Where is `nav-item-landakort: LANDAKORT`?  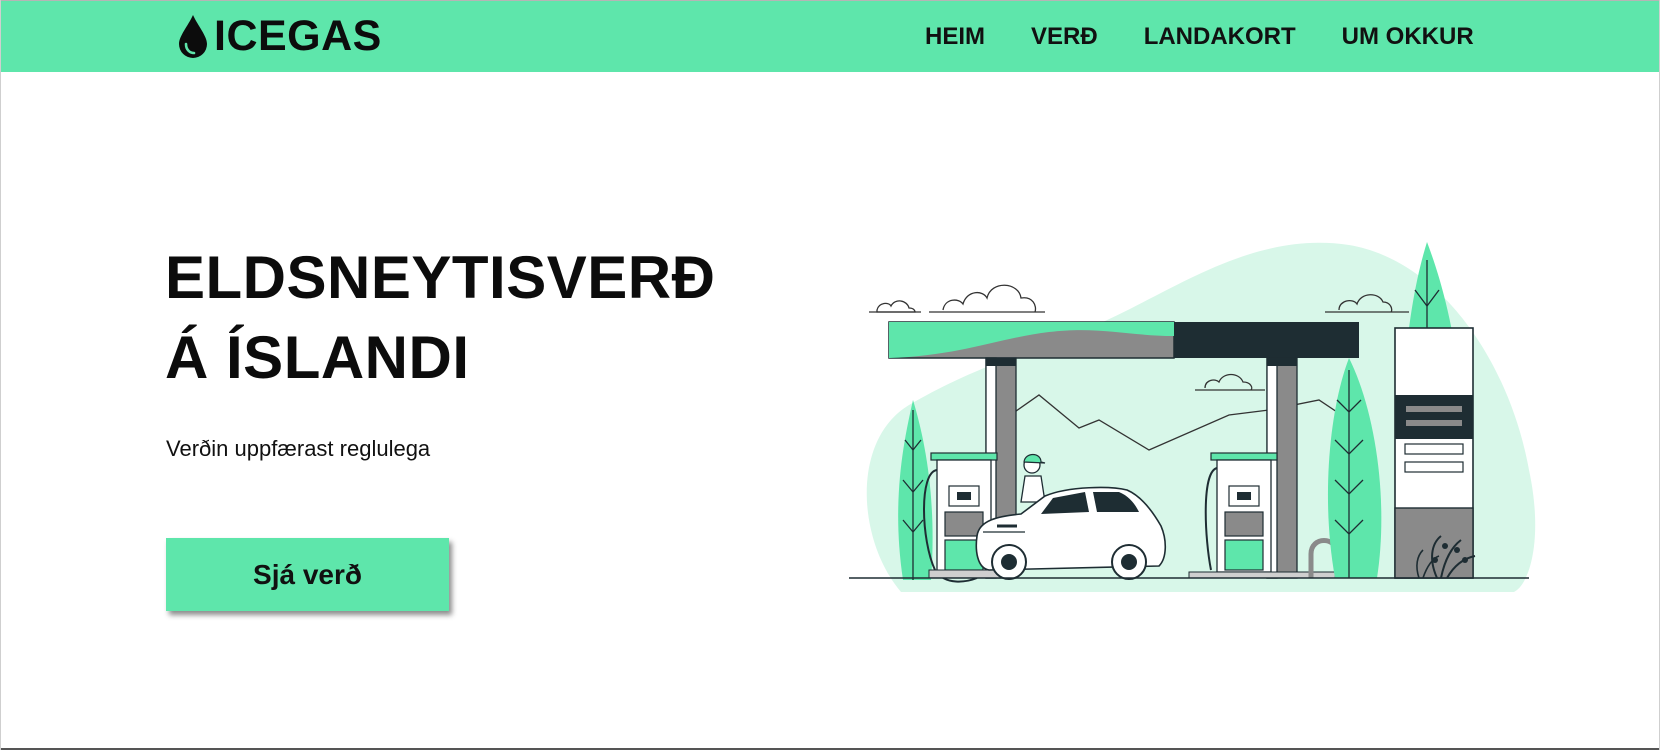
nav-item-landakort: LANDAKORT is located at coordinates (1220, 37).